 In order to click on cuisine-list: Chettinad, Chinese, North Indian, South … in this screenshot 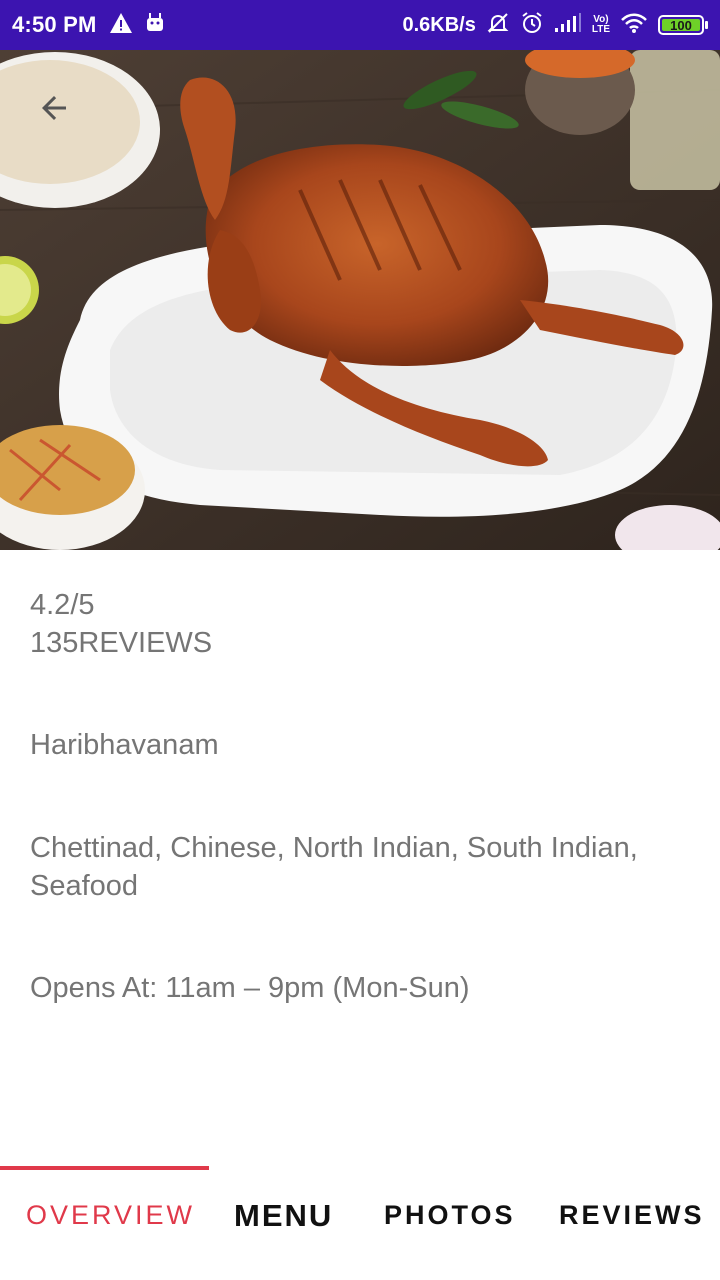, I will do `click(334, 867)`.